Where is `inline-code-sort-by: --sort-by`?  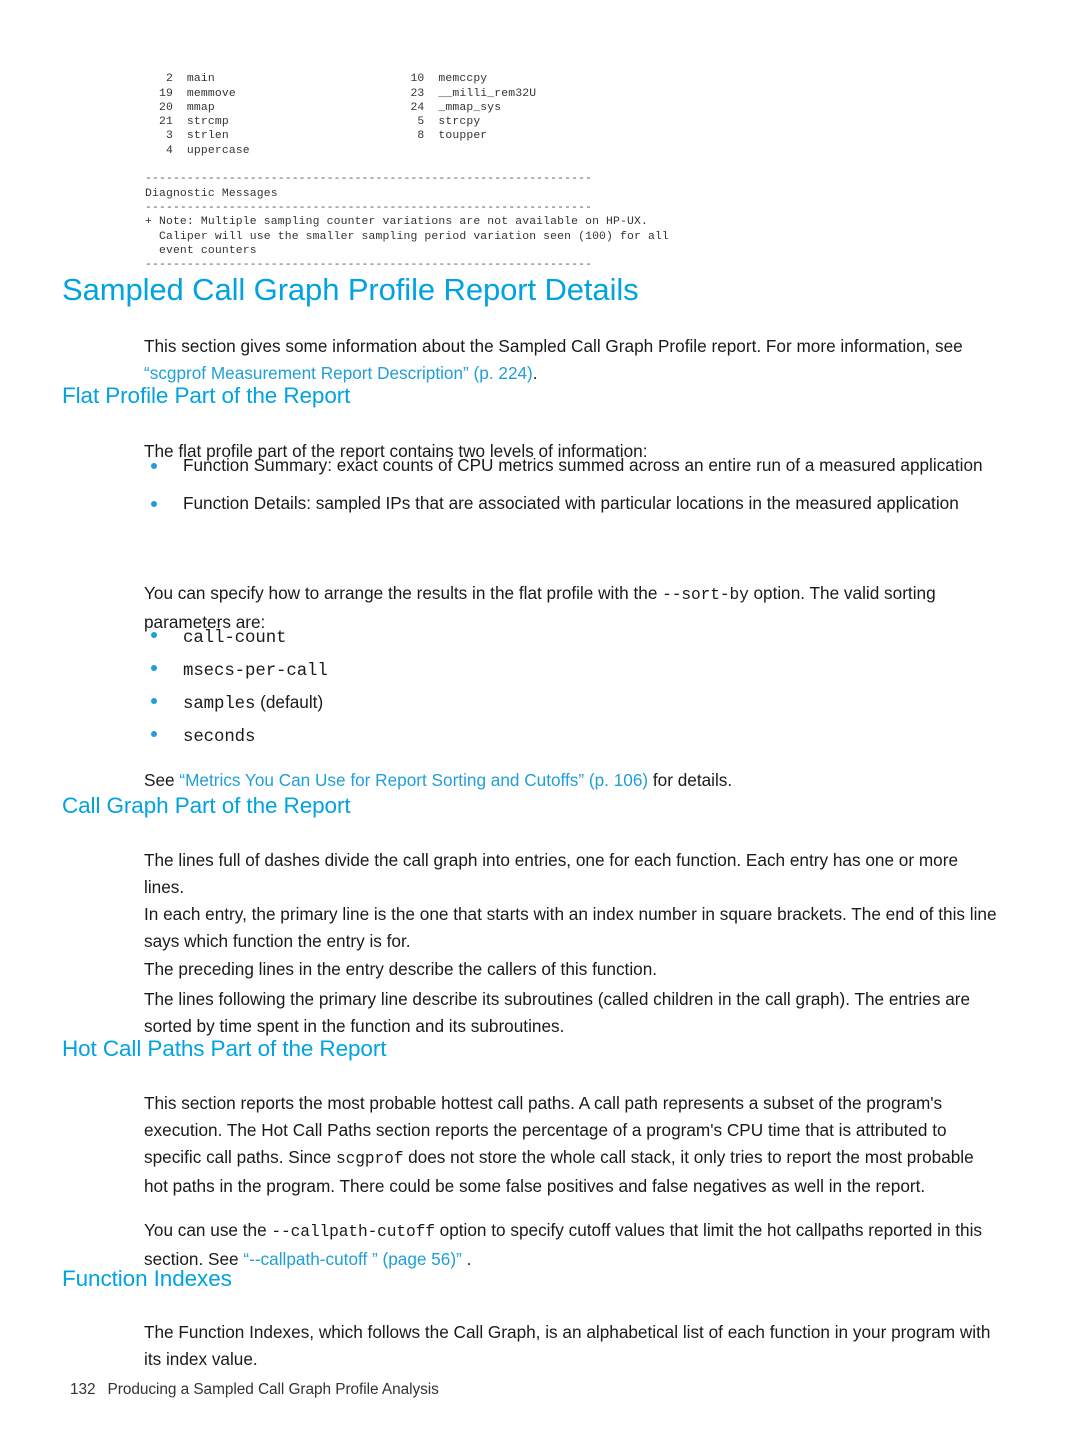 inline-code-sort-by: --sort-by is located at coordinates (705, 595).